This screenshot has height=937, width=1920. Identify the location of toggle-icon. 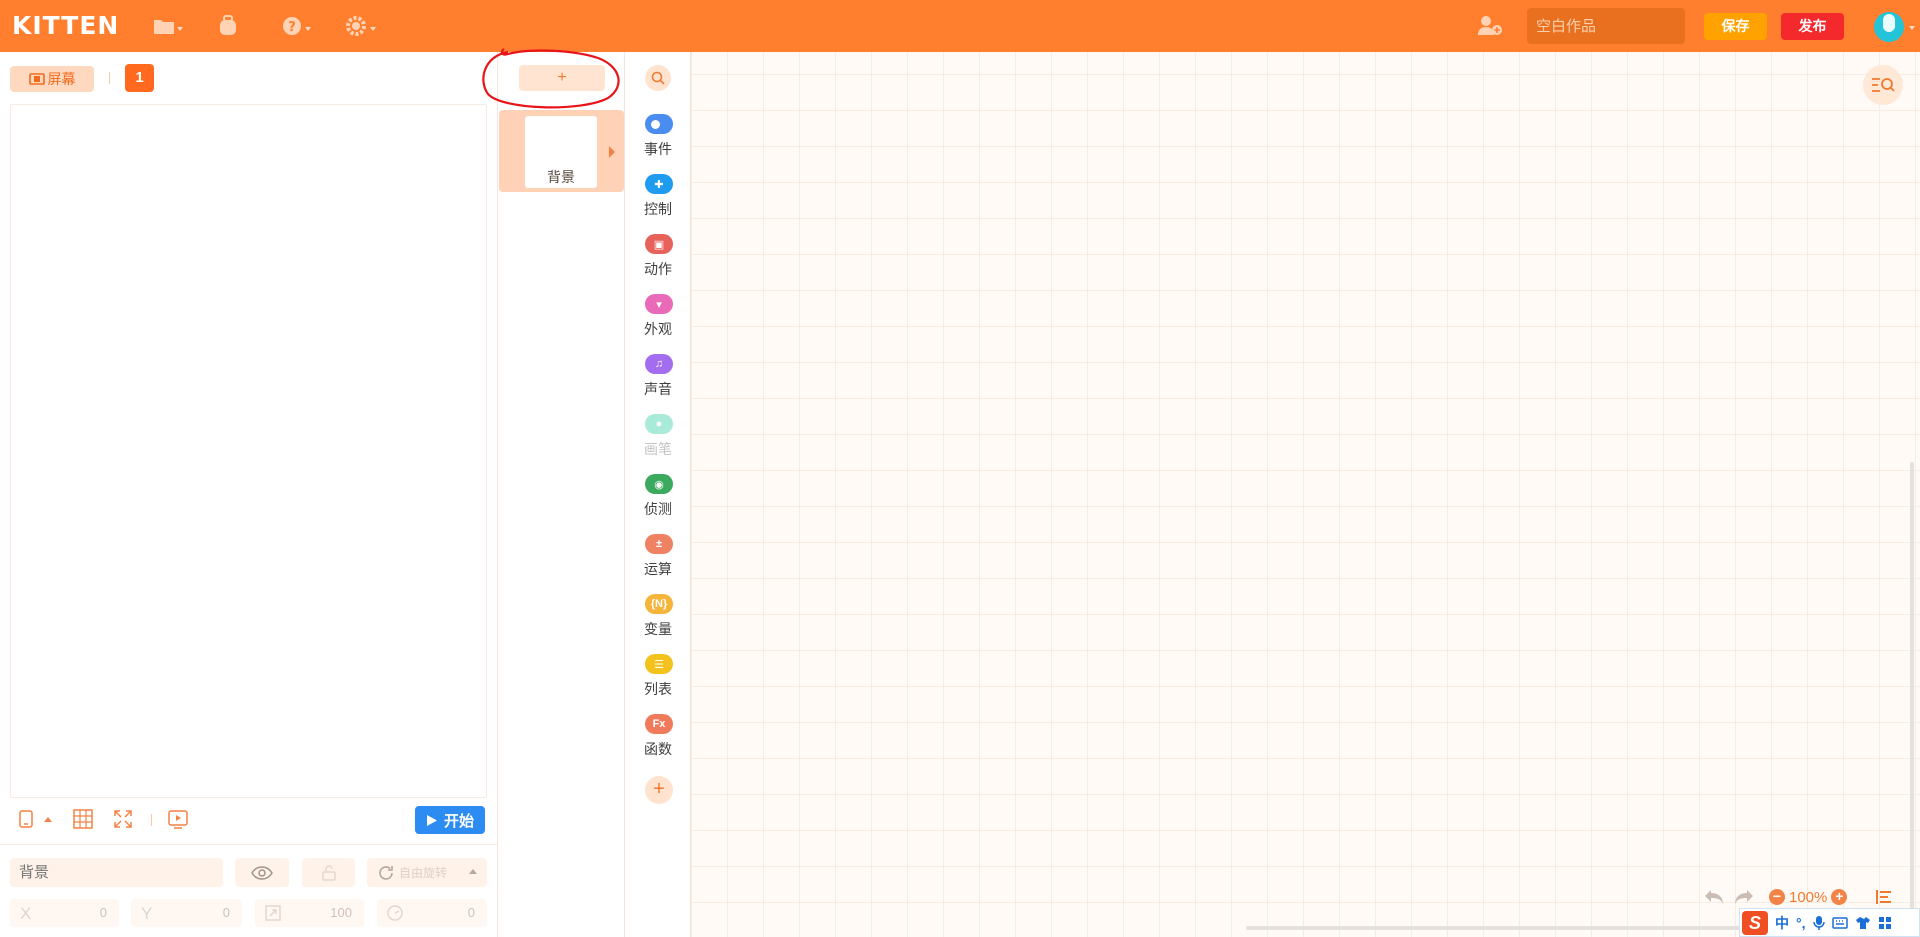
(659, 124).